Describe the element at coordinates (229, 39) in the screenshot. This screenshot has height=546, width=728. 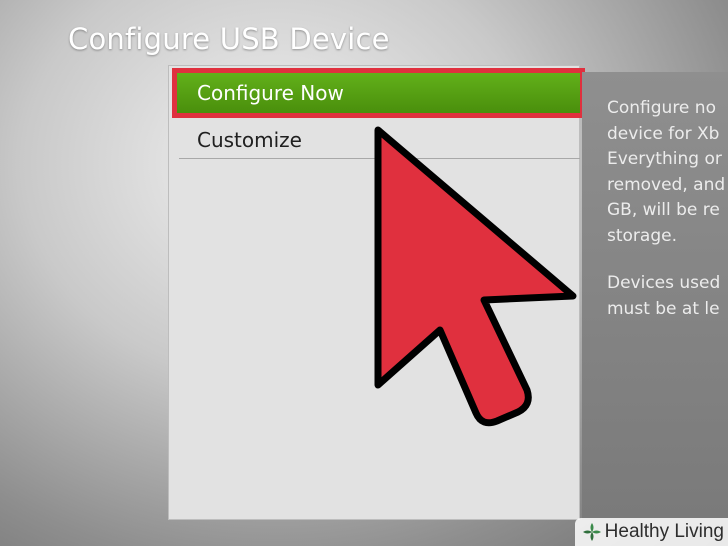
I see `page-title: Configure USB Device` at that location.